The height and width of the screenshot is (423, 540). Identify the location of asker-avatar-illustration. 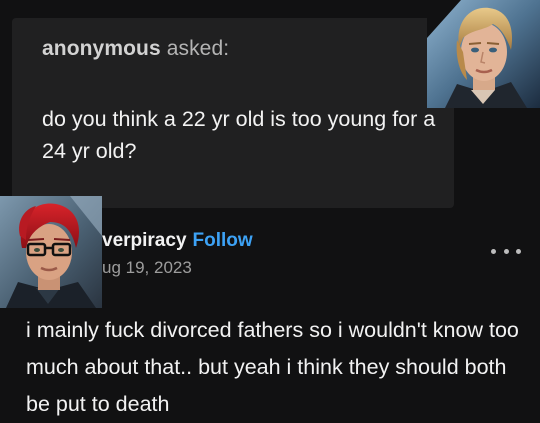
(483, 54).